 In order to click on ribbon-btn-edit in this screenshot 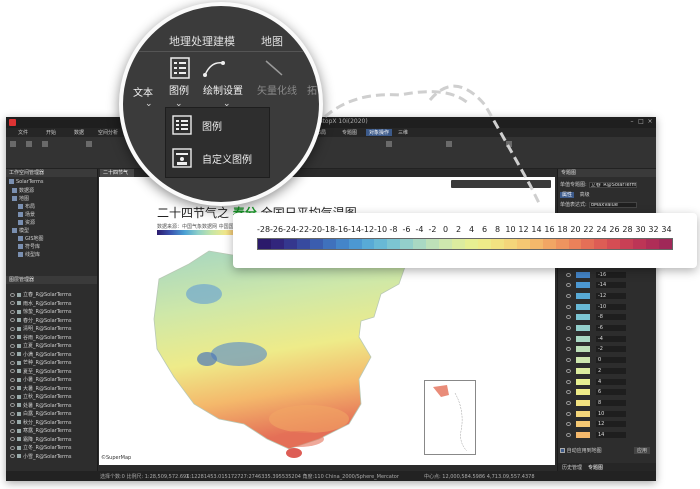, I will do `click(30, 145)`.